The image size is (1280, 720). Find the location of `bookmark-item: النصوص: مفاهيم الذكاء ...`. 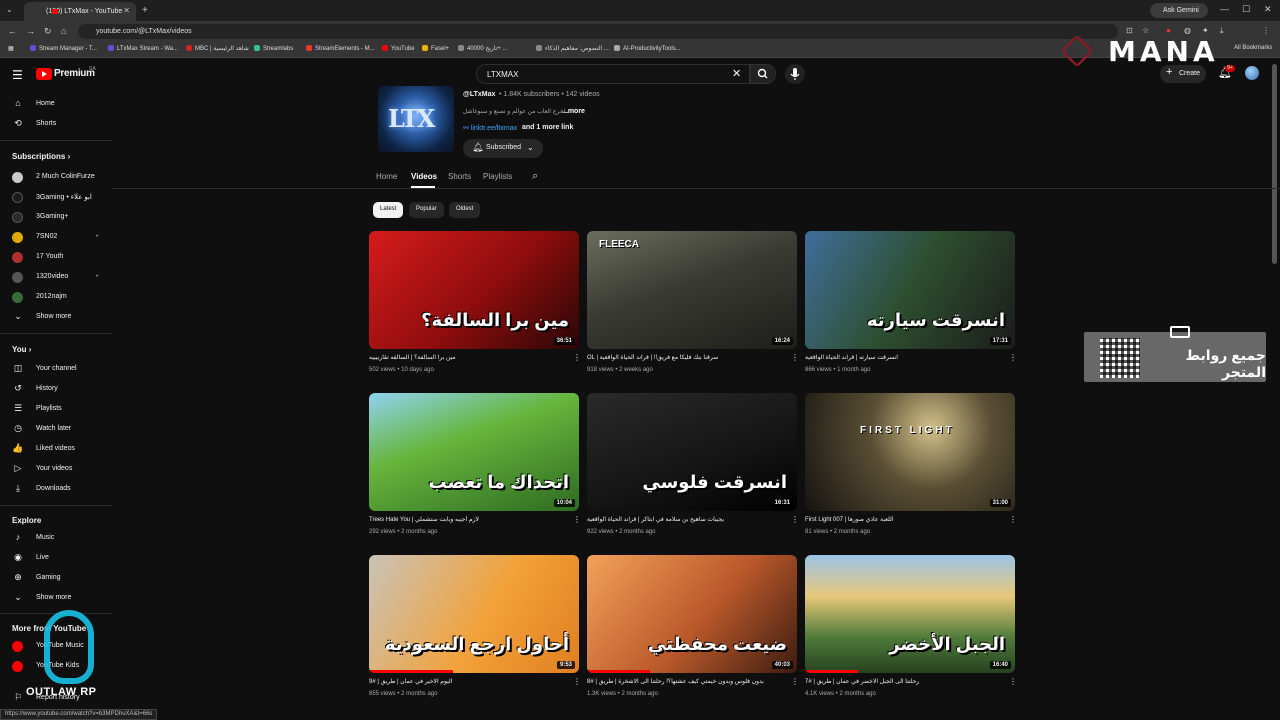

bookmark-item: النصوص: مفاهيم الذكاء ... is located at coordinates (572, 48).